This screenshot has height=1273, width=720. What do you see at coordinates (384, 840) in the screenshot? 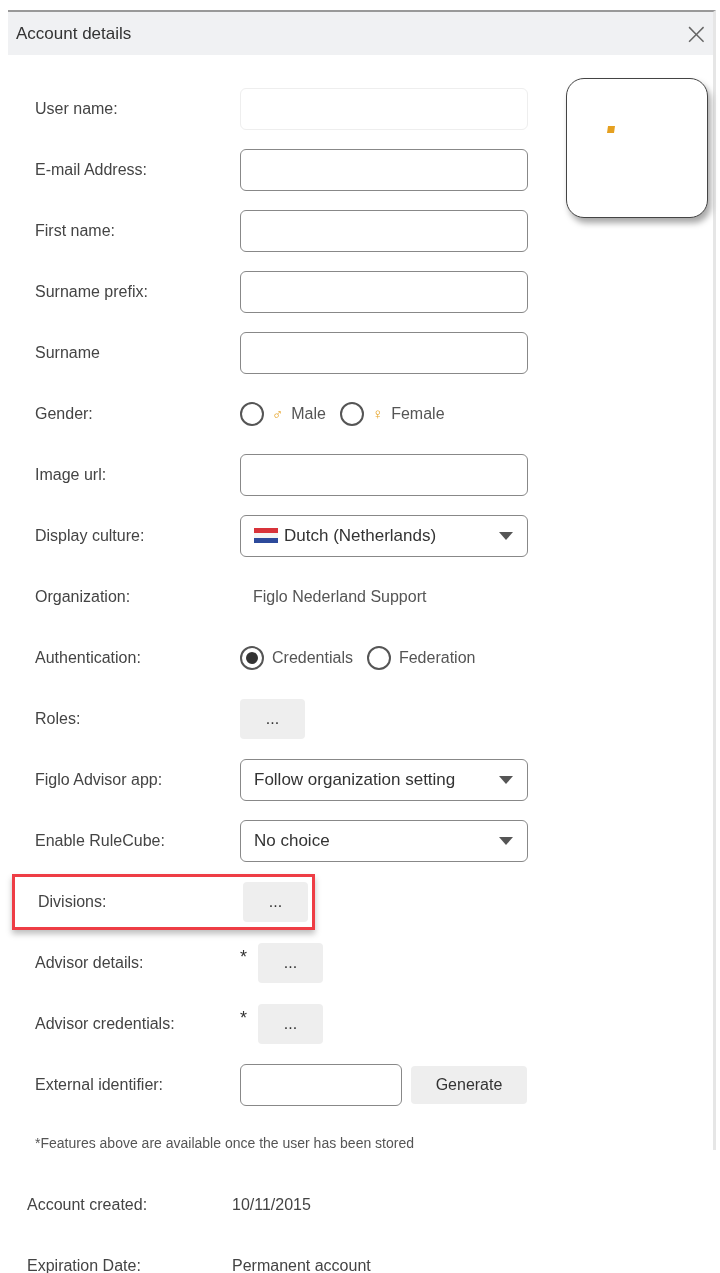
I see `dropdown: No choice` at bounding box center [384, 840].